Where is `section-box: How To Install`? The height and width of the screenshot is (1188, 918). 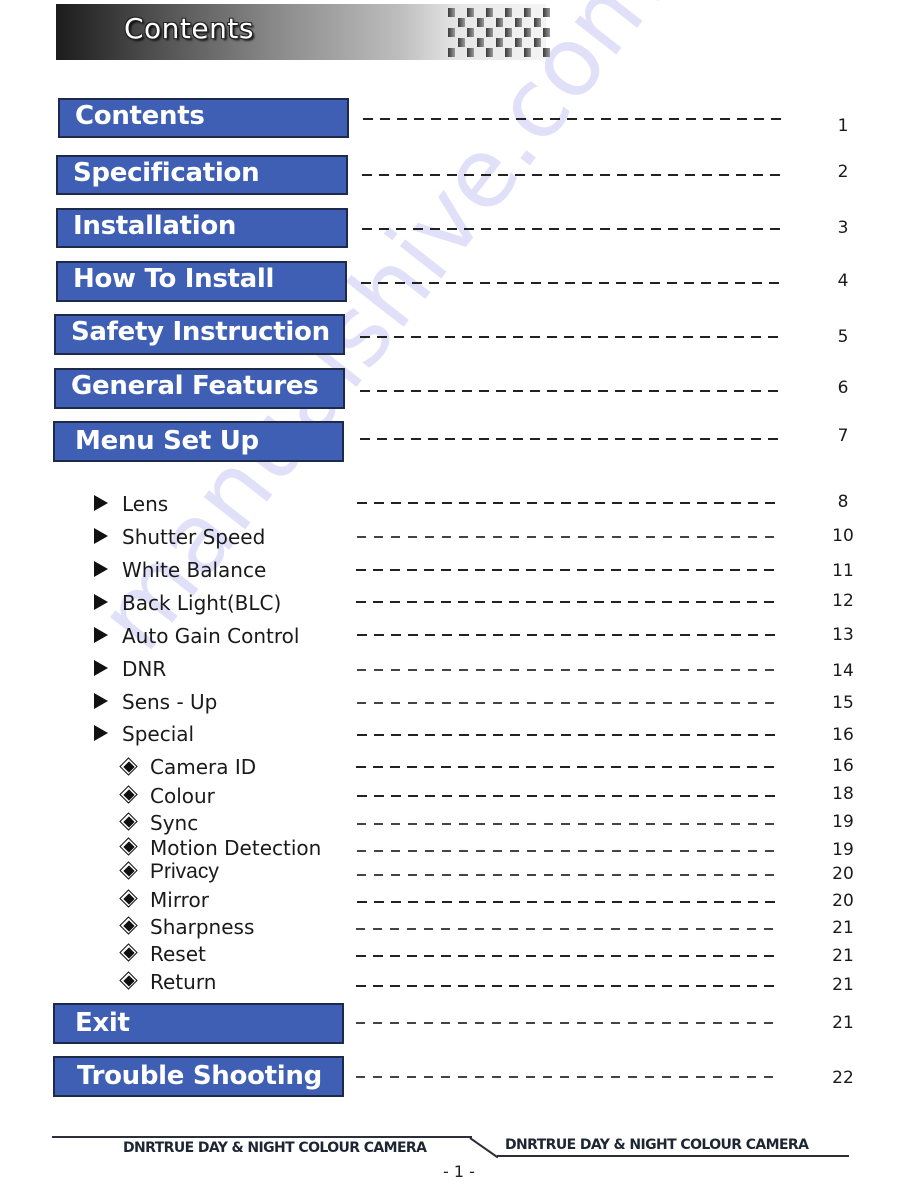
section-box: How To Install is located at coordinates (201, 281).